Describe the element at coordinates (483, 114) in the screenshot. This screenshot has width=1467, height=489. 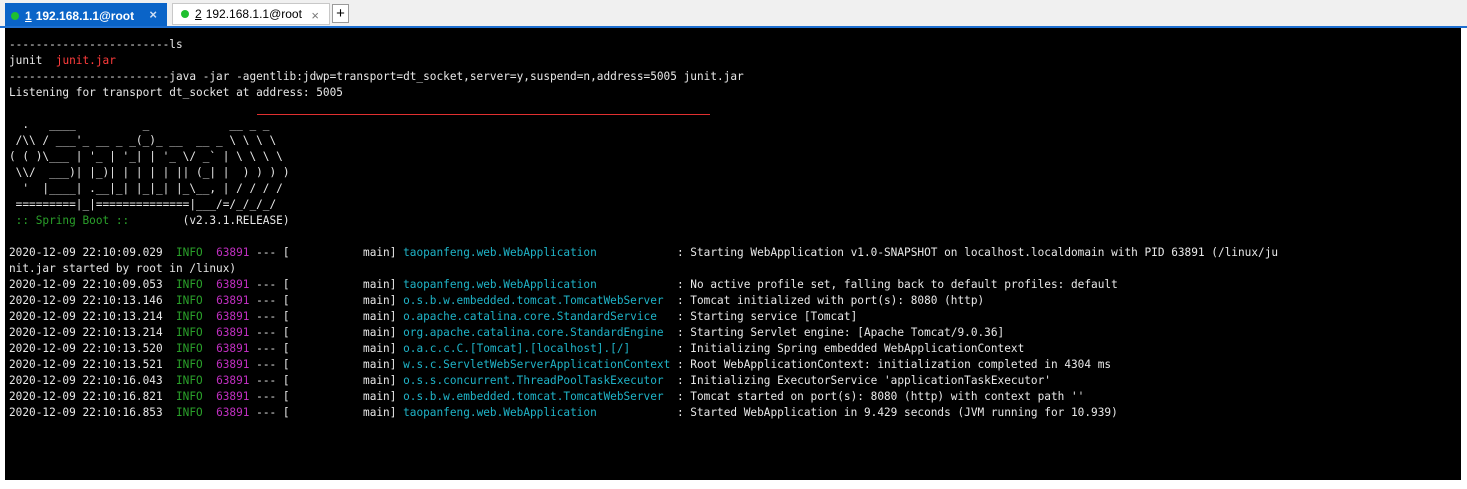
I see `agent-option-underline` at that location.